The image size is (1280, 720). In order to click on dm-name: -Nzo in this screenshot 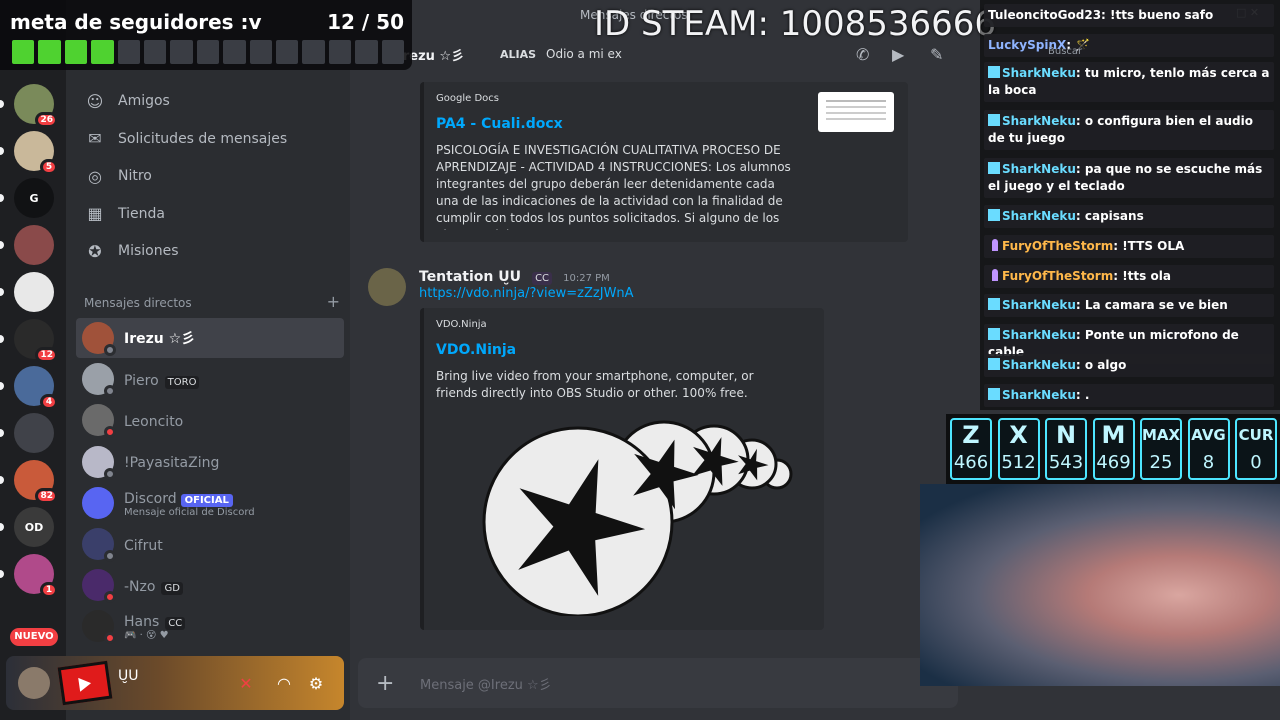, I will do `click(140, 586)`.